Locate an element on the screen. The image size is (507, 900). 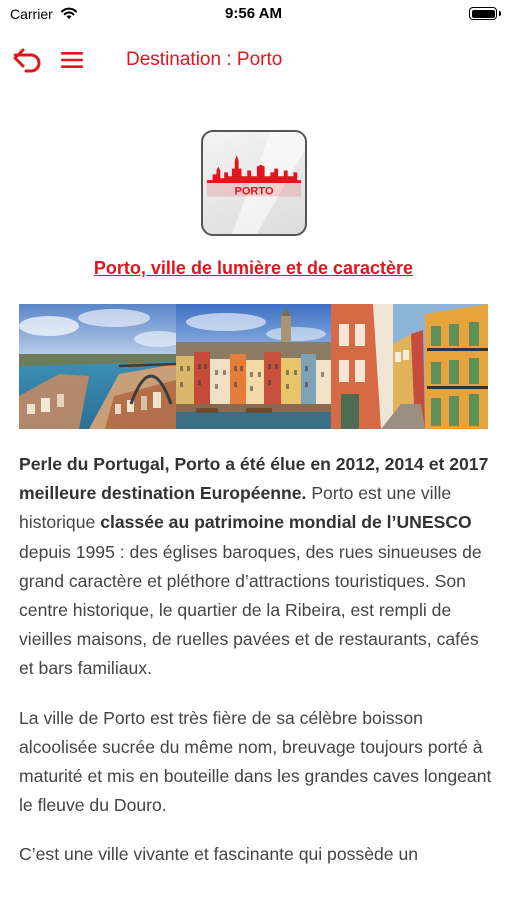
status-bar: Carrier 9:56 AM is located at coordinates (253, 14).